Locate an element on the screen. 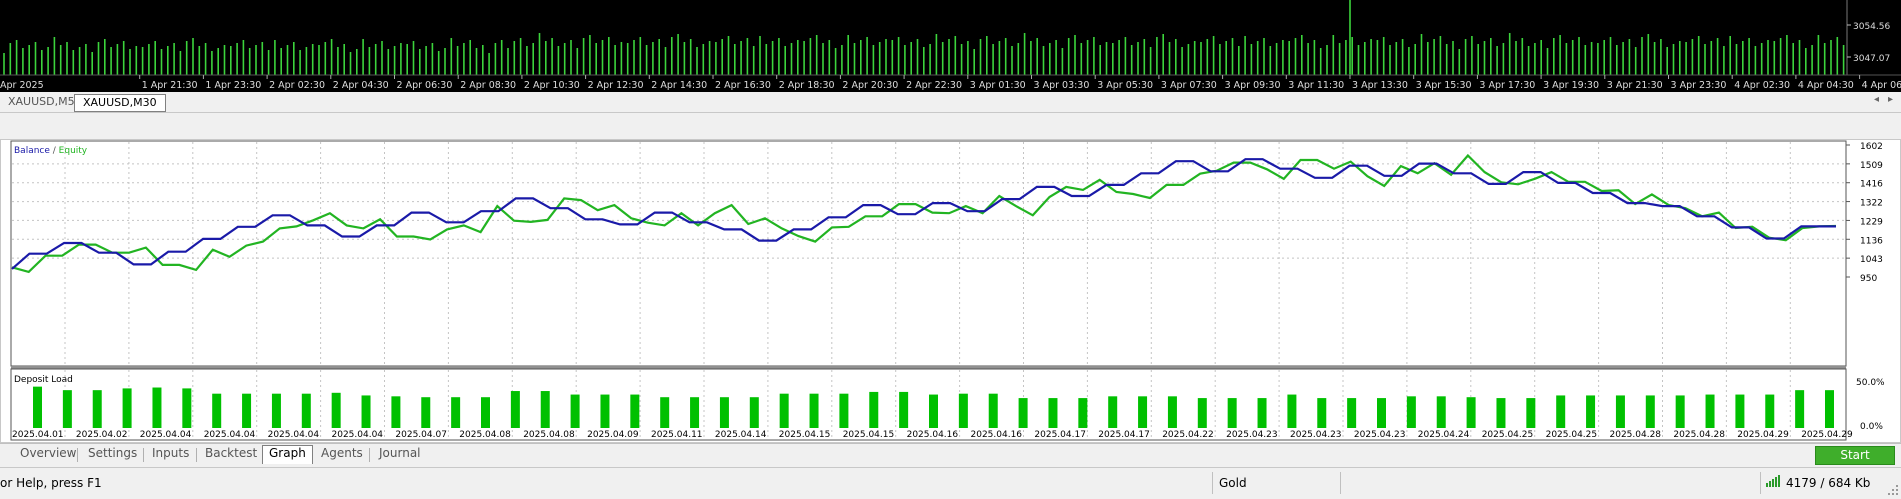 The height and width of the screenshot is (499, 1901). tab-divider is located at coordinates (196, 455).